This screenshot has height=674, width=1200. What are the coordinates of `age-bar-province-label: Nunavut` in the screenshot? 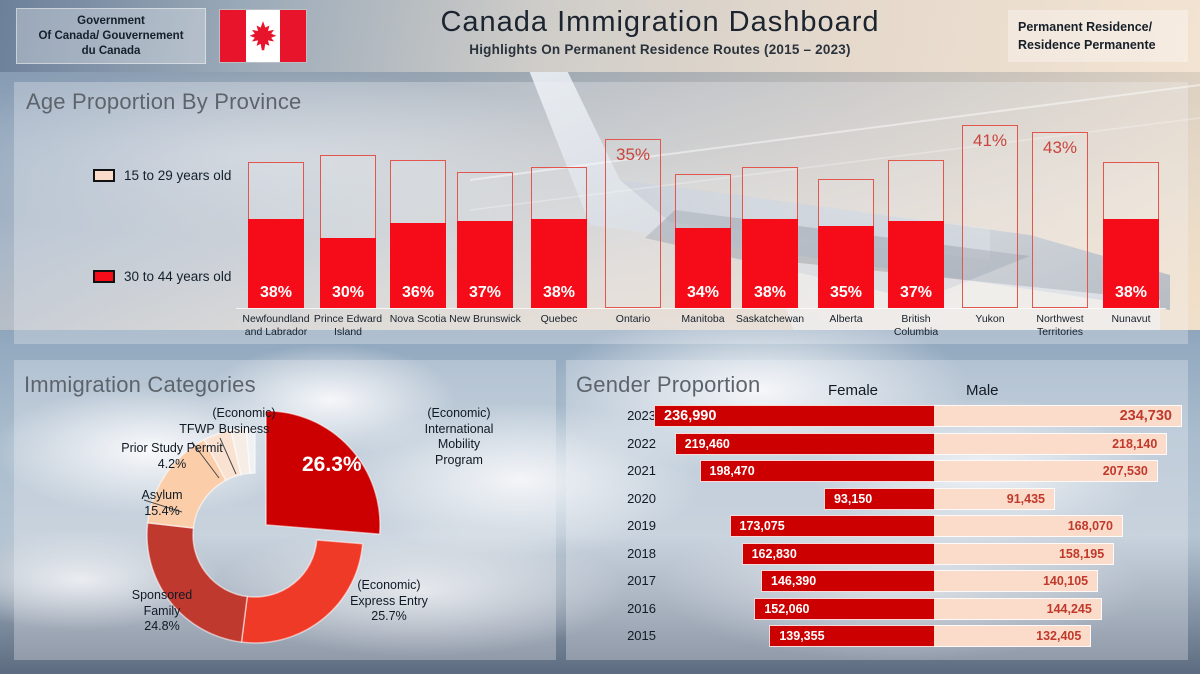 It's located at (1131, 319).